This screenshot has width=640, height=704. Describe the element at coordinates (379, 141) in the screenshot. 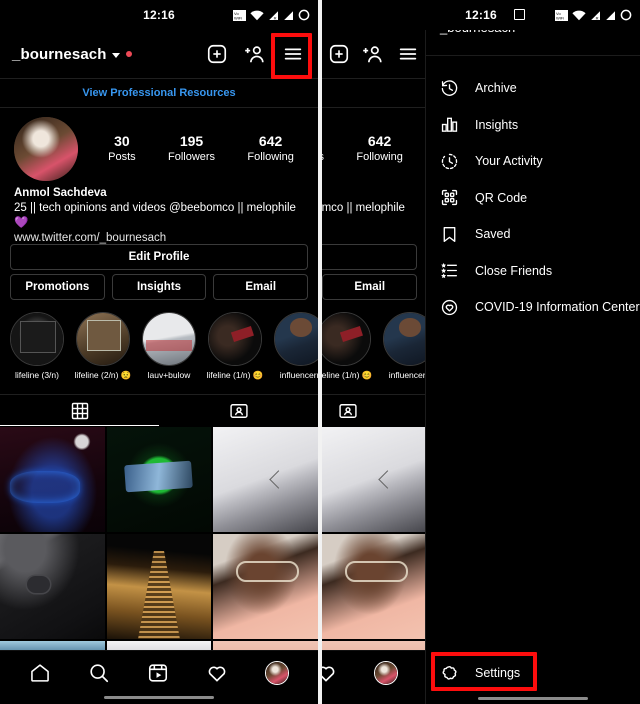

I see `stat-following-value-bg: 642` at that location.